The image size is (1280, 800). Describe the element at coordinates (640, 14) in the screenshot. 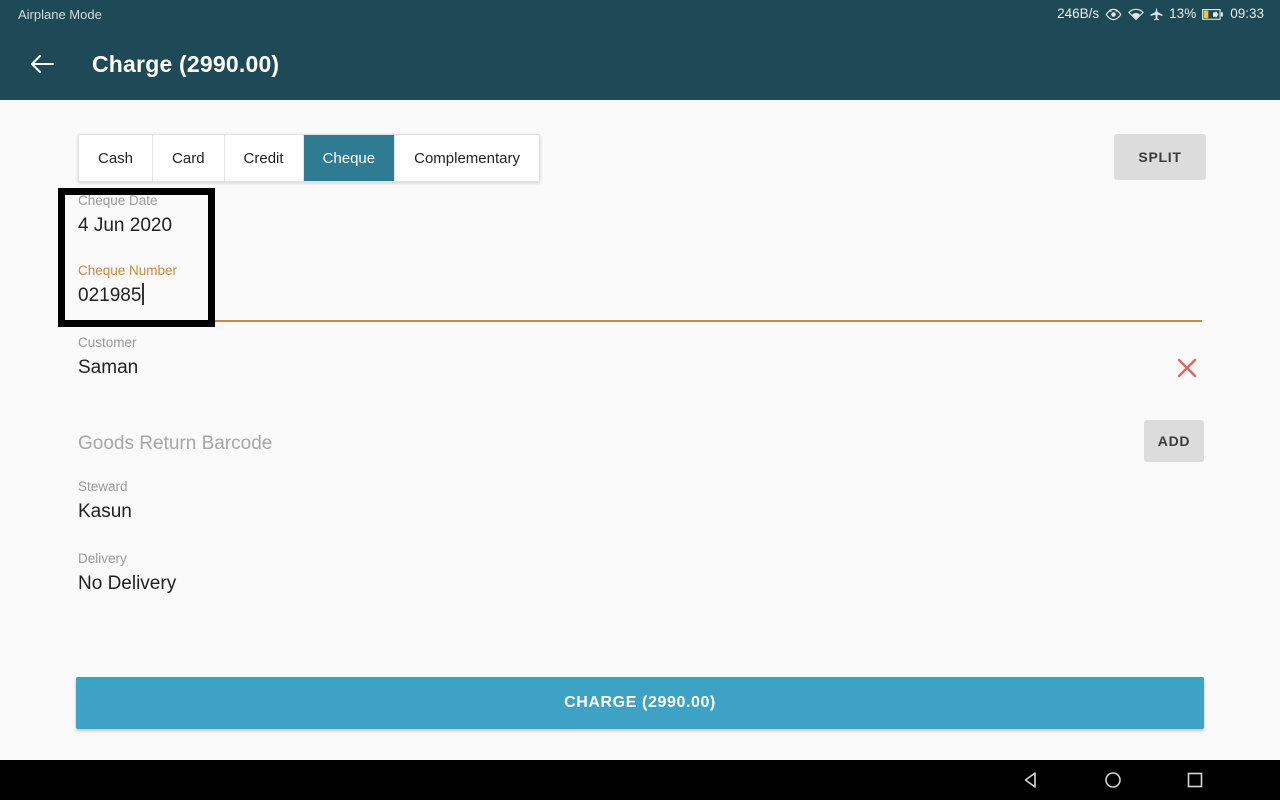

I see `android-status-bar: Airplane Mode 246B/s 13% 09:33` at that location.